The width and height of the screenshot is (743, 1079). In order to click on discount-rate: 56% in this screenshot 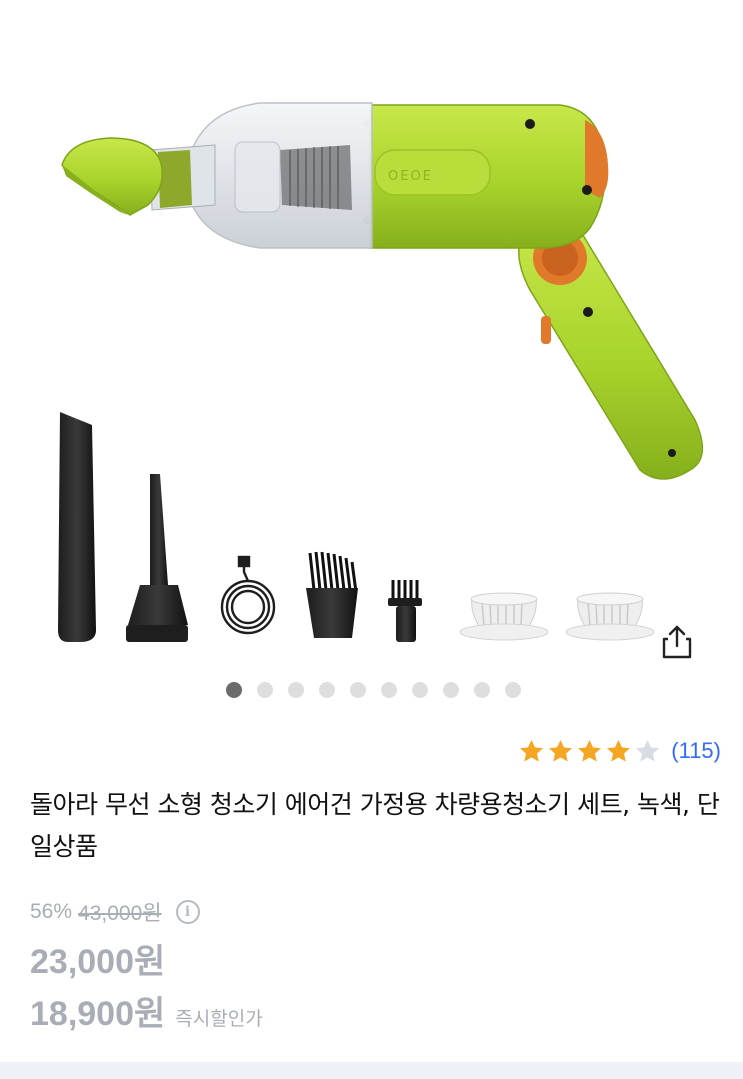, I will do `click(51, 911)`.